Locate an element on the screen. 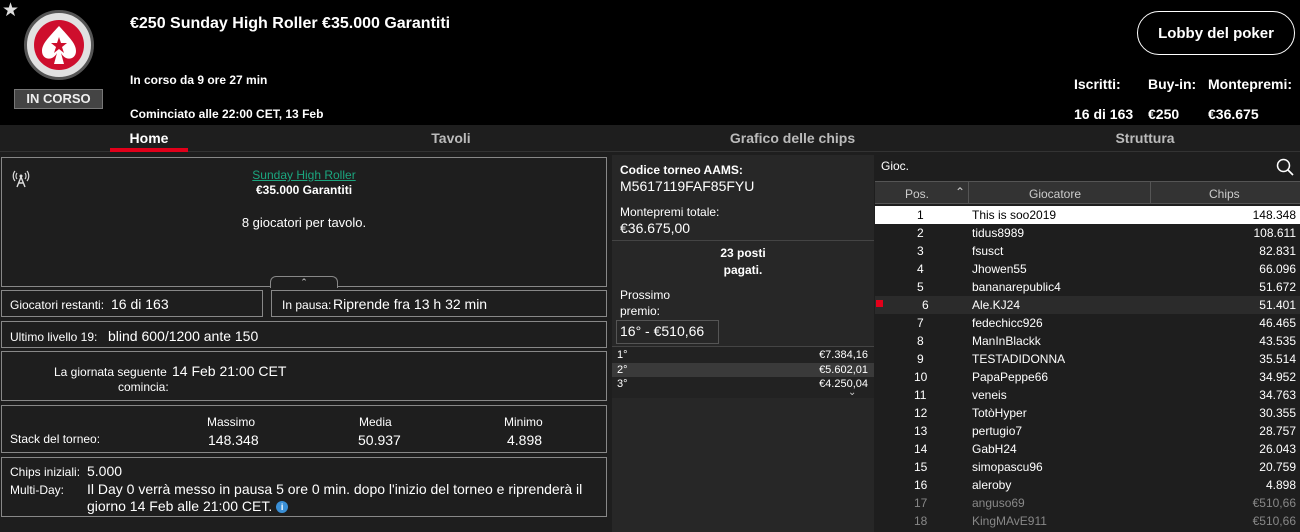  table-row: 7 fedechicc926 46.465 is located at coordinates (1087, 323).